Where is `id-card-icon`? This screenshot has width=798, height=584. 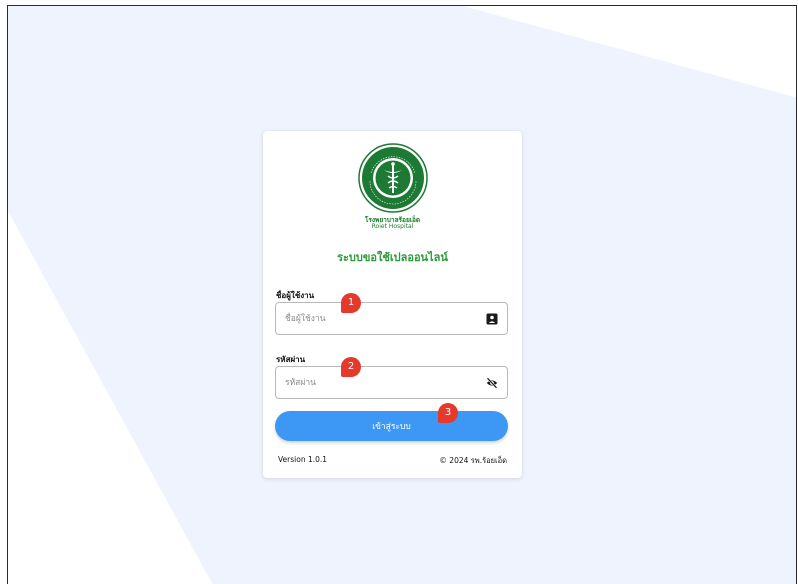
id-card-icon is located at coordinates (492, 319).